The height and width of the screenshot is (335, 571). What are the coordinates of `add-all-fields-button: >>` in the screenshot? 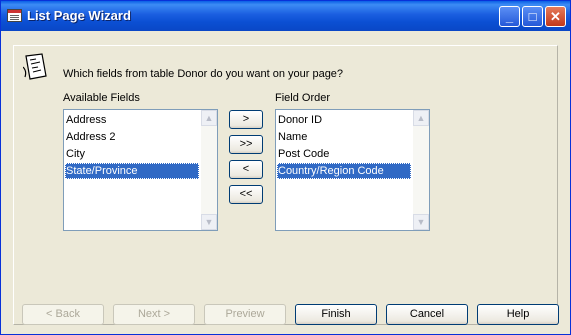 It's located at (246, 144).